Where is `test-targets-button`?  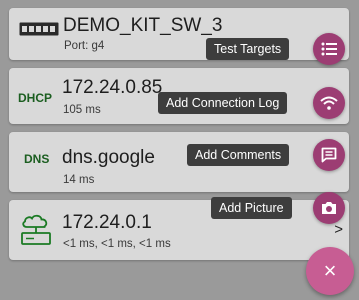 test-targets-button is located at coordinates (329, 49).